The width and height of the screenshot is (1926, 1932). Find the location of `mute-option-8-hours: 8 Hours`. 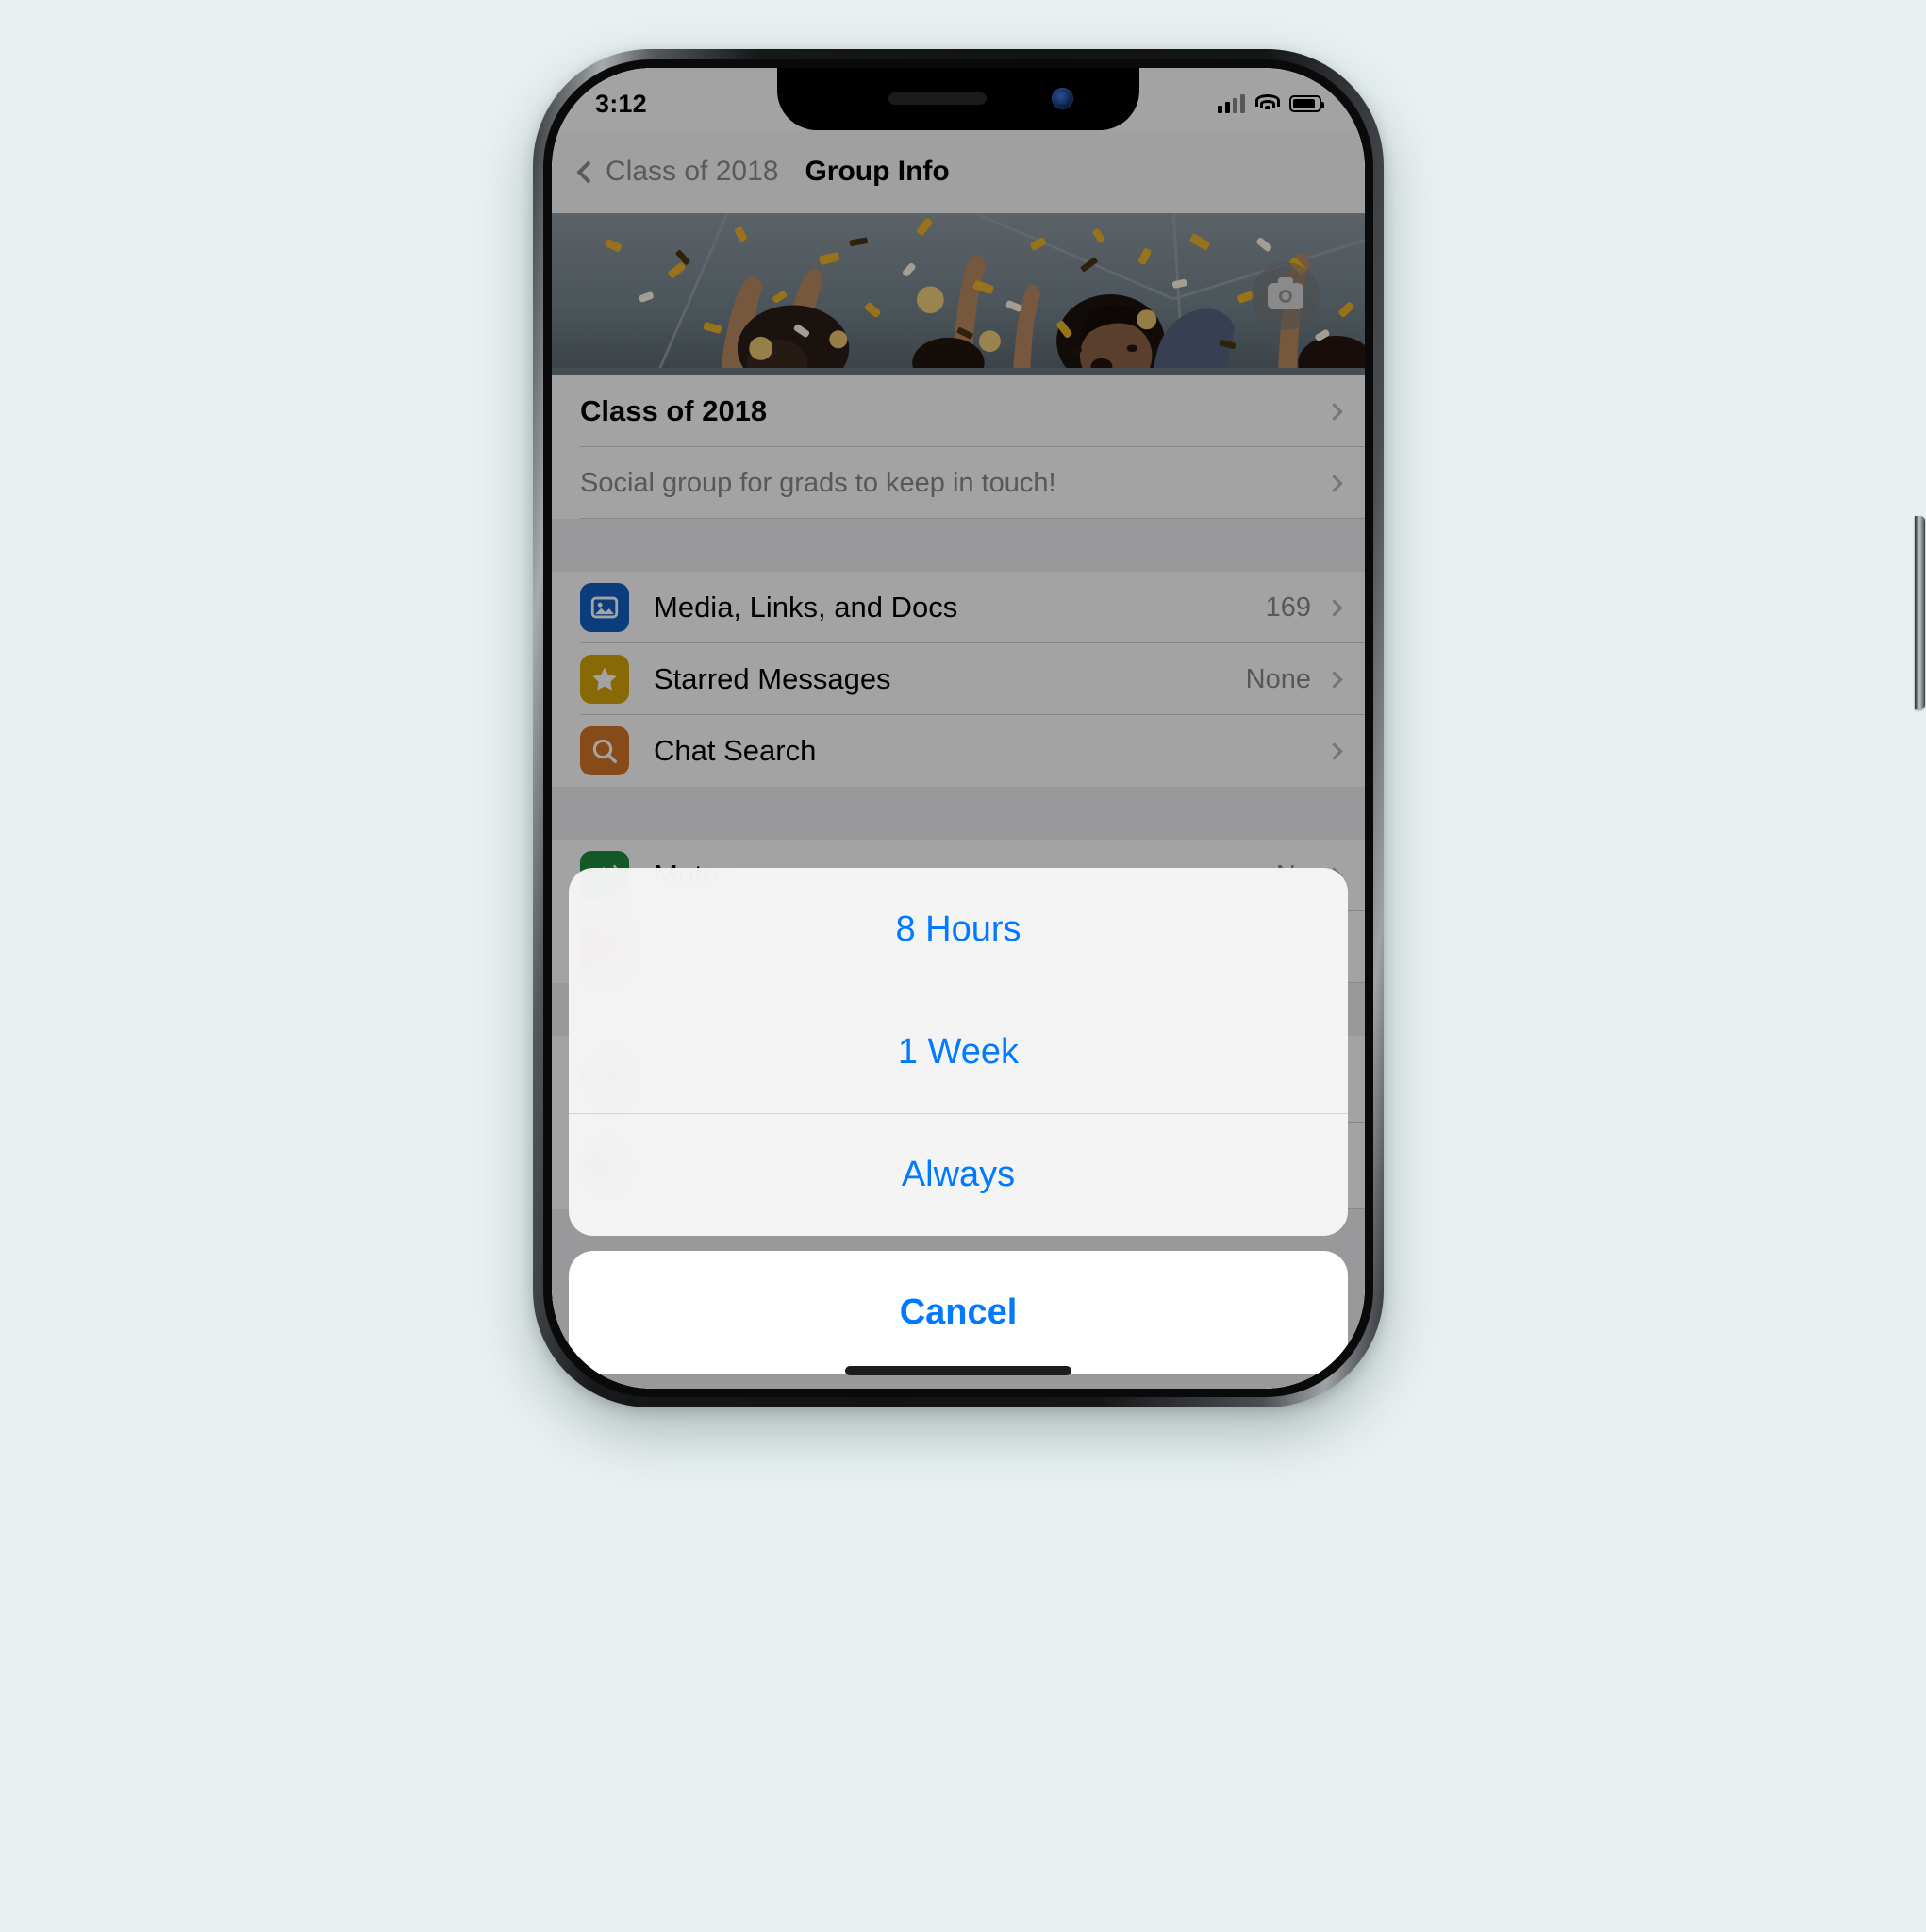

mute-option-8-hours: 8 Hours is located at coordinates (959, 930).